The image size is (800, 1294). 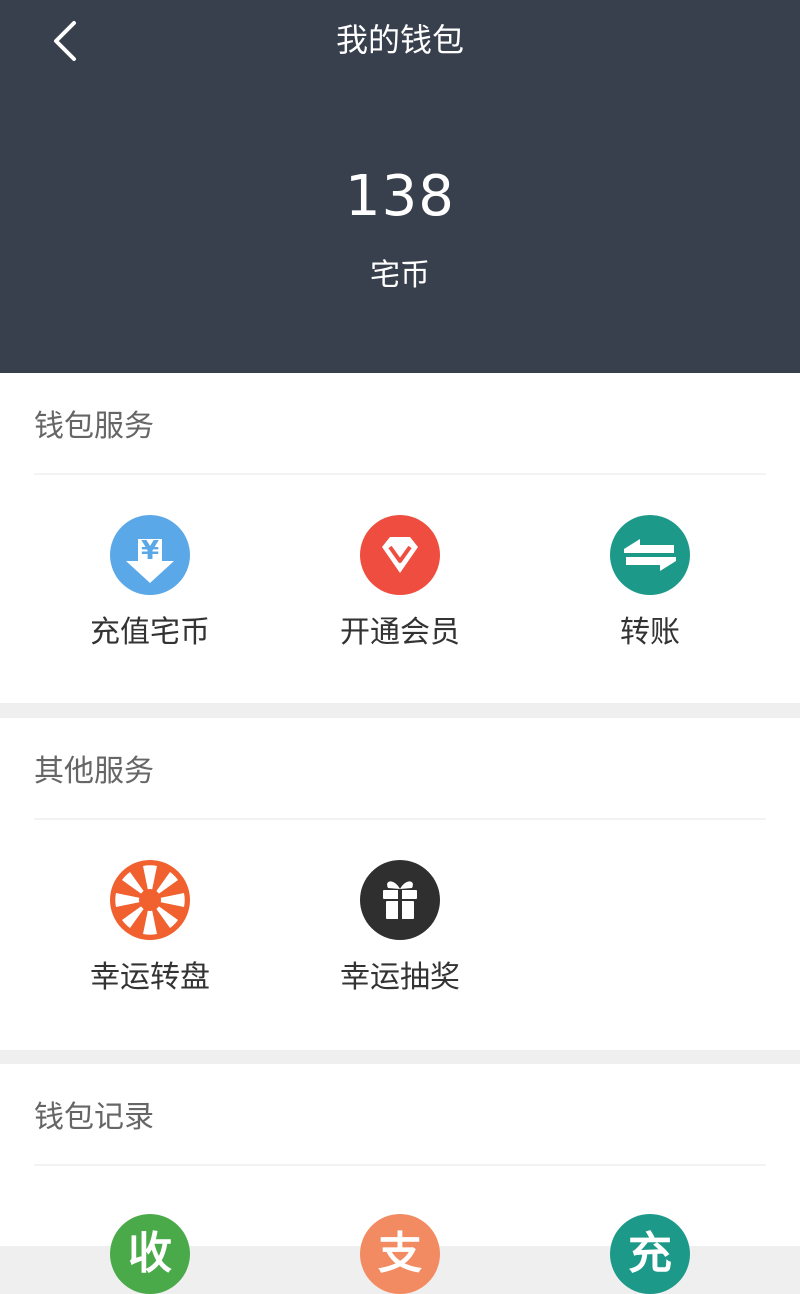 What do you see at coordinates (400, 275) in the screenshot?
I see `balance-unit: 宅币` at bounding box center [400, 275].